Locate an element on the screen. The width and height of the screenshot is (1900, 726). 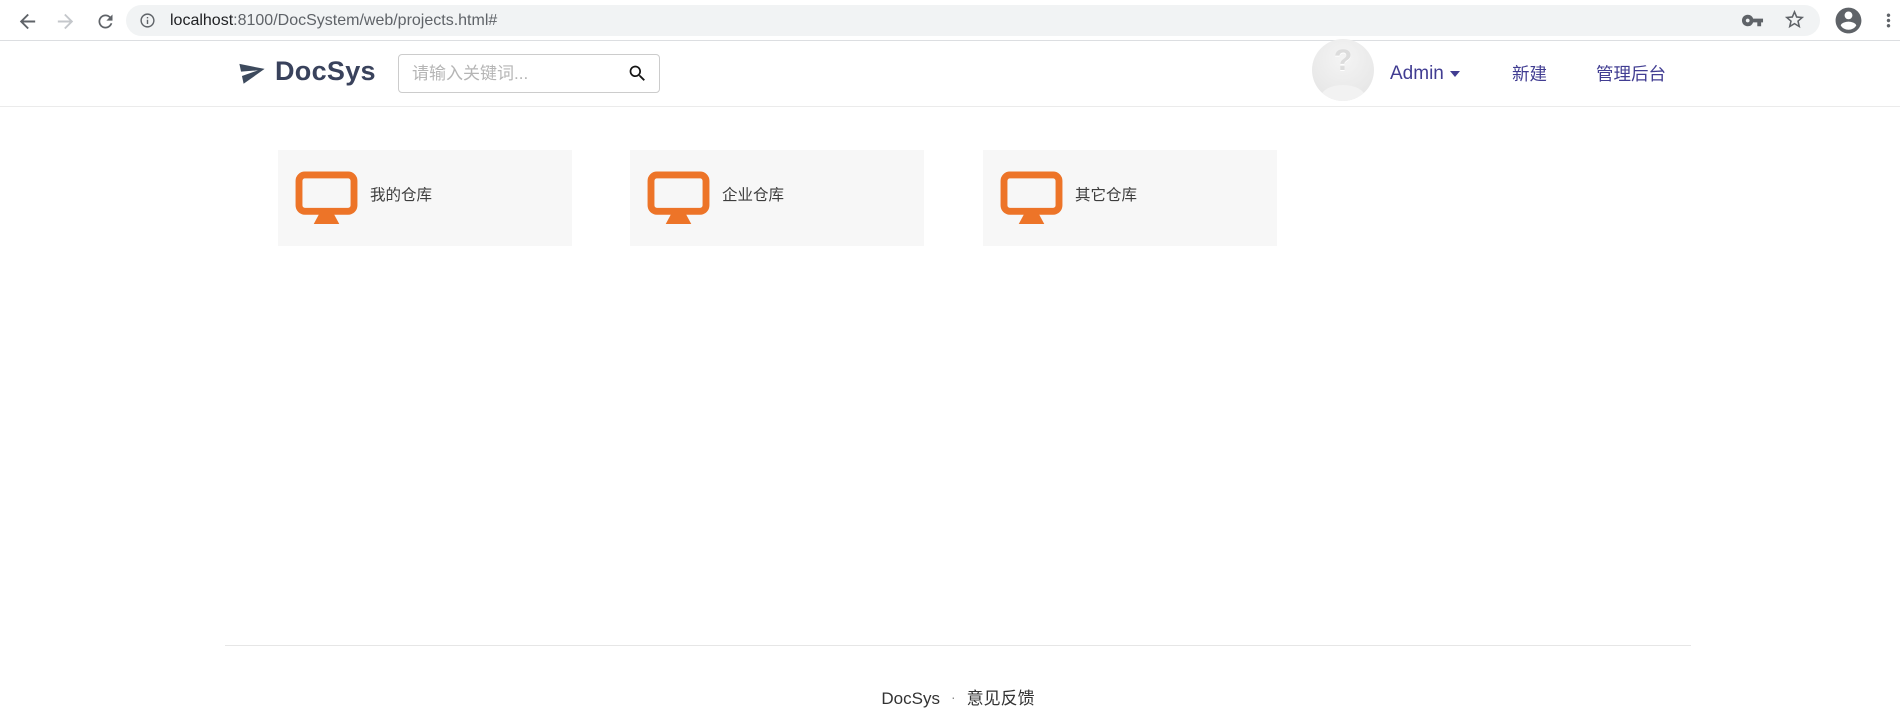
admin-dropdown-label: Admin is located at coordinates (1417, 73).